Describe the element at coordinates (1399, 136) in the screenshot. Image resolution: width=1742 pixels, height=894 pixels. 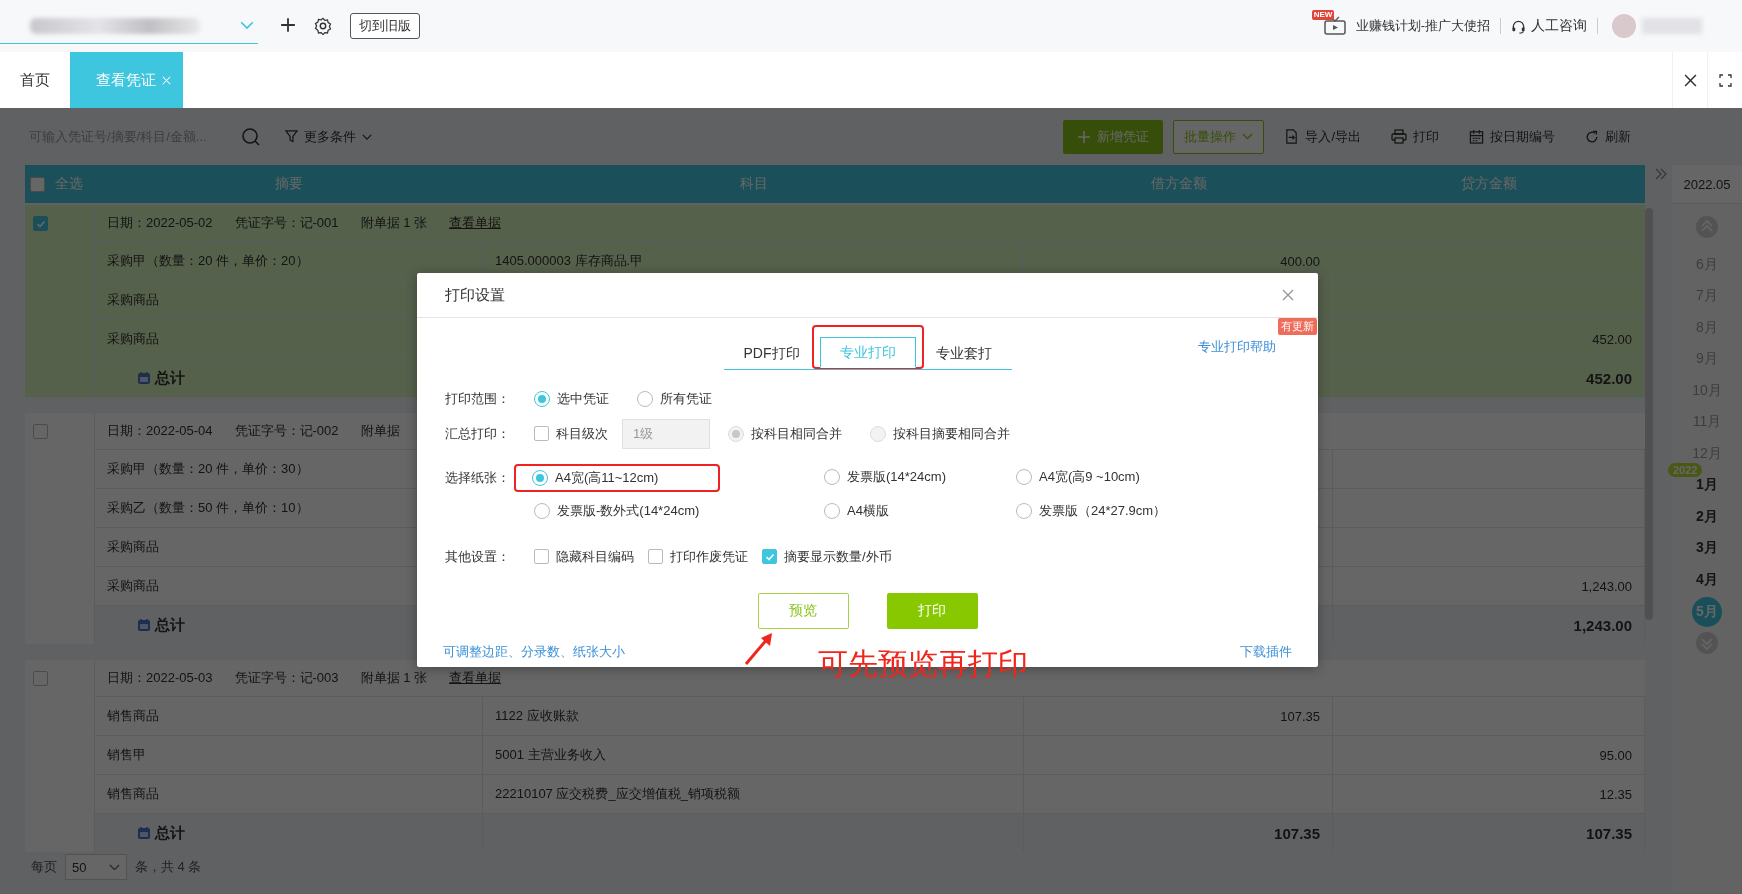
I see `printer-icon` at that location.